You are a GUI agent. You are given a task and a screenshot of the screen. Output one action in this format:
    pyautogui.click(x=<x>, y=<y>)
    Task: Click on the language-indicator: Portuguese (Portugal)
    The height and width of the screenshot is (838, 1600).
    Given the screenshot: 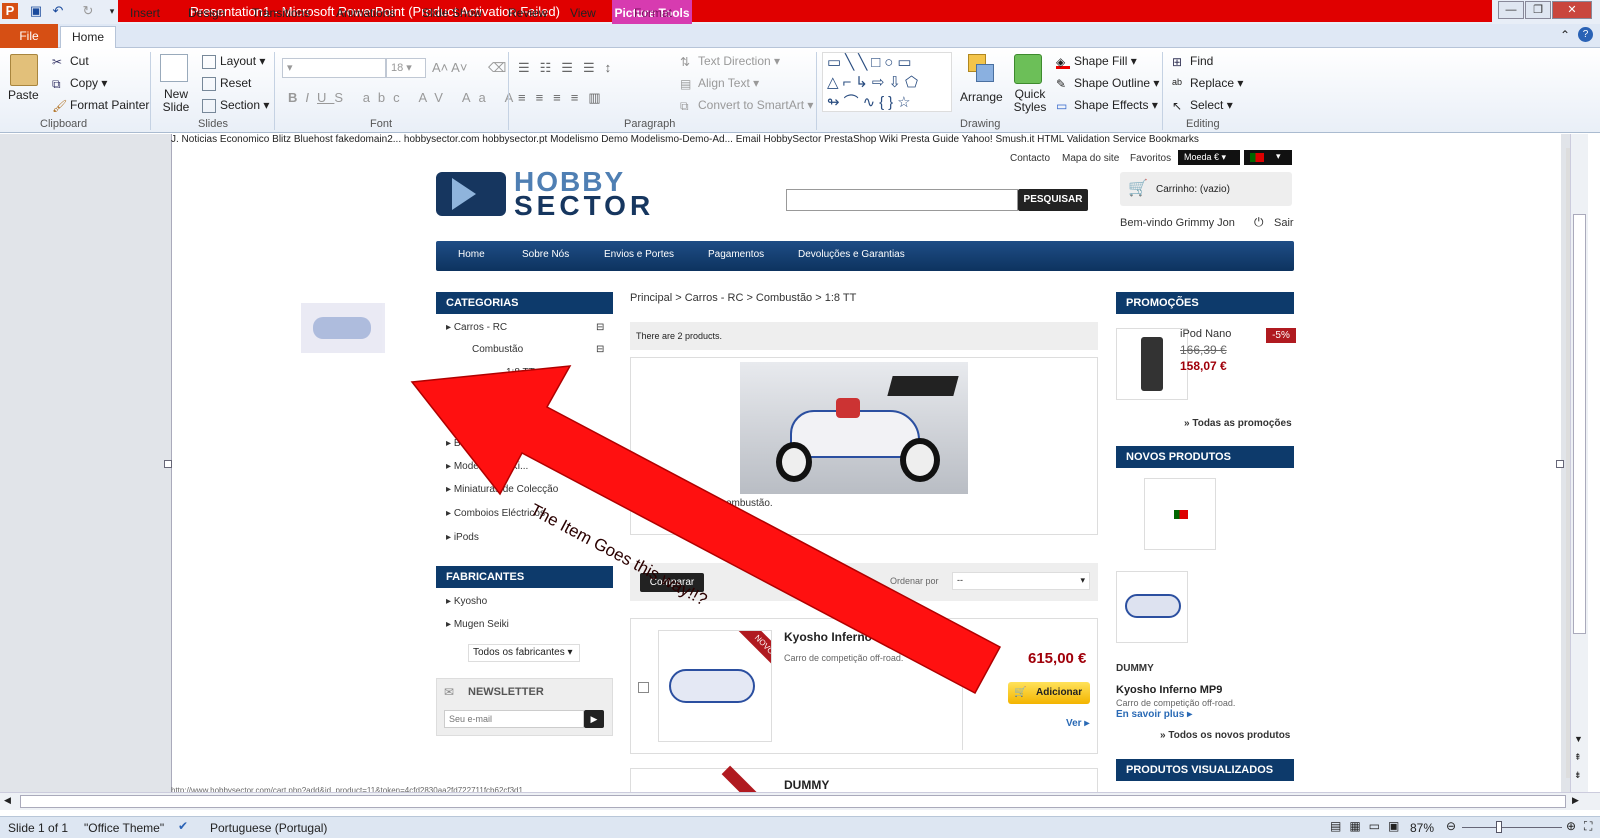 What is the action you would take?
    pyautogui.click(x=268, y=828)
    